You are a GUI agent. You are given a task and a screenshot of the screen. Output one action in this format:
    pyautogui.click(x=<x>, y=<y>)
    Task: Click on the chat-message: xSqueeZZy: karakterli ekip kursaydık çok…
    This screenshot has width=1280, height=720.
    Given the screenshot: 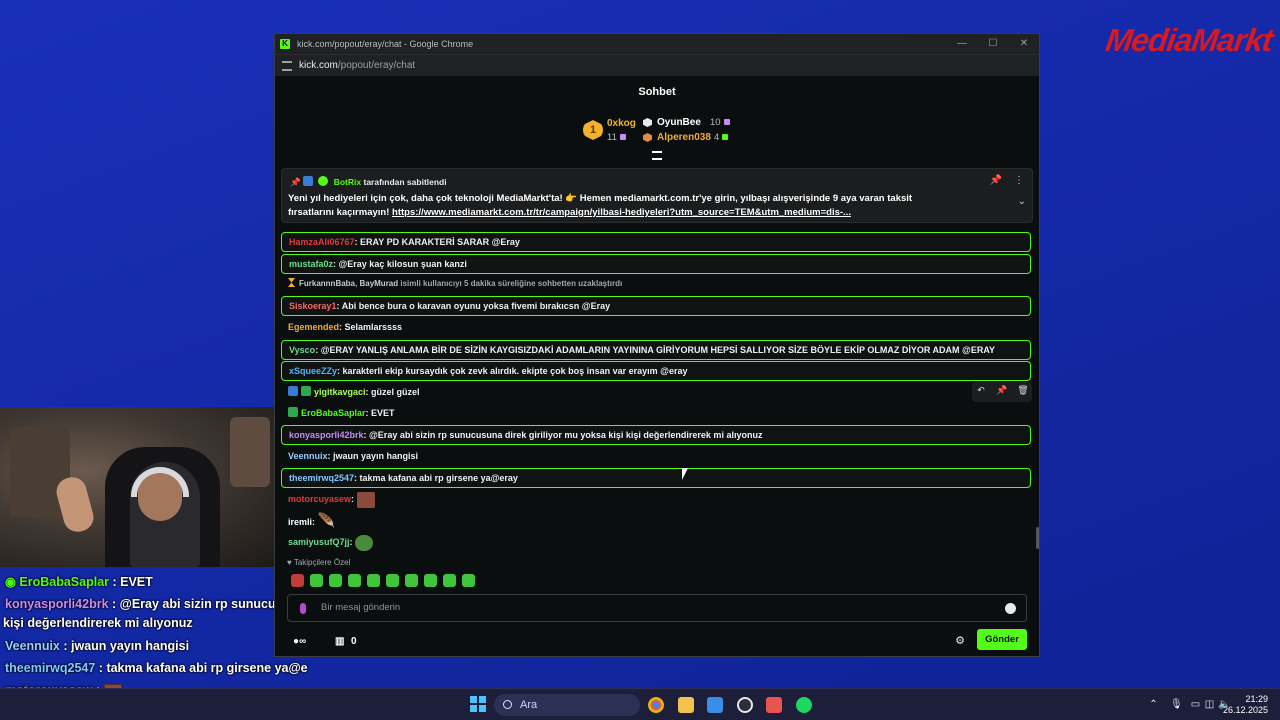 What is the action you would take?
    pyautogui.click(x=656, y=371)
    